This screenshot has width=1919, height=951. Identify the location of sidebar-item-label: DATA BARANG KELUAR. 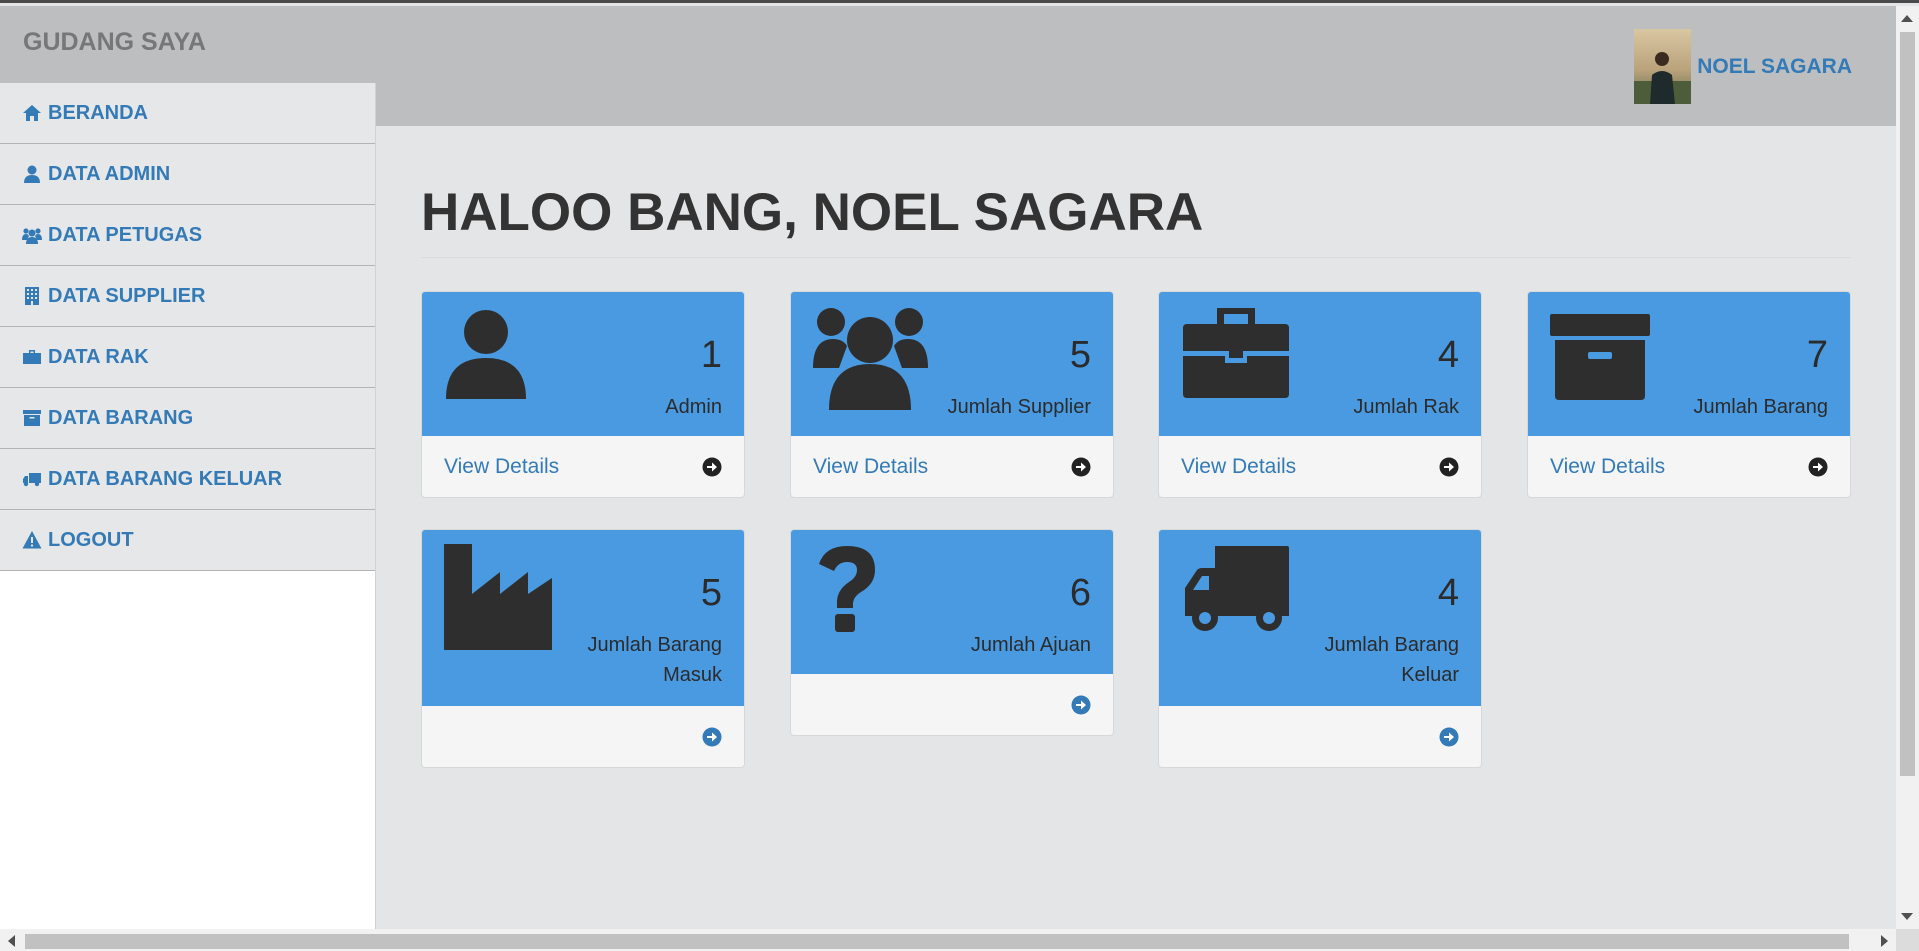
(165, 478).